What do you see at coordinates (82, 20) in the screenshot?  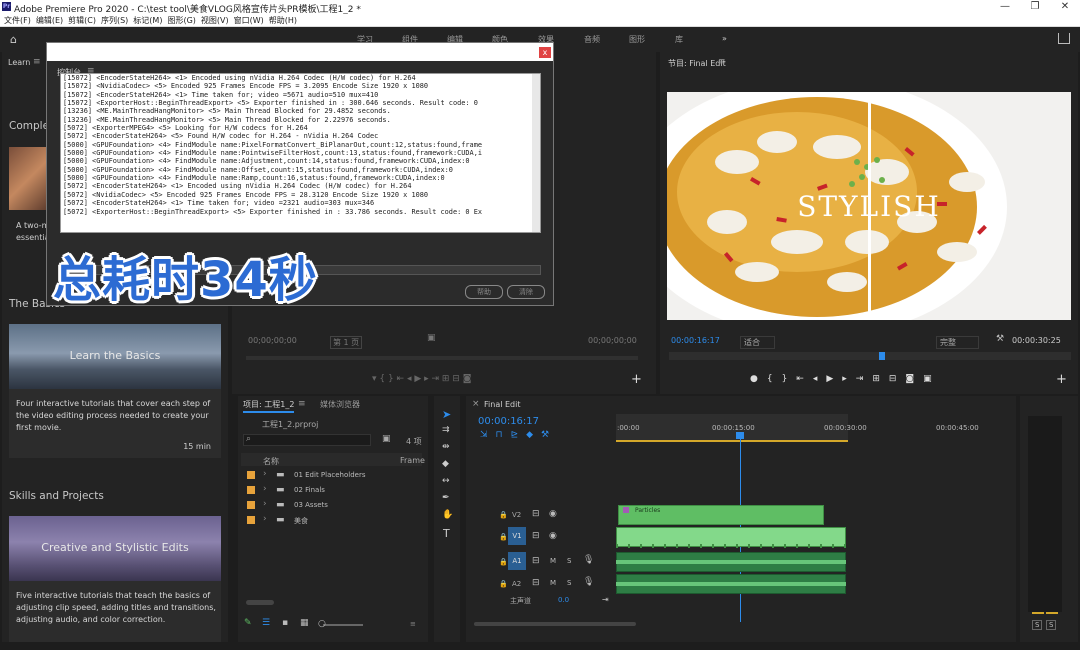 I see `menu-clip: 剪辑(C)` at bounding box center [82, 20].